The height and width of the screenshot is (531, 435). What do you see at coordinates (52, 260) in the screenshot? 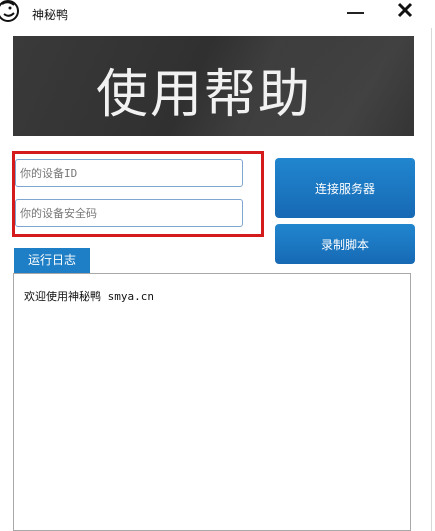
I see `tab-run-log: 运行日志` at bounding box center [52, 260].